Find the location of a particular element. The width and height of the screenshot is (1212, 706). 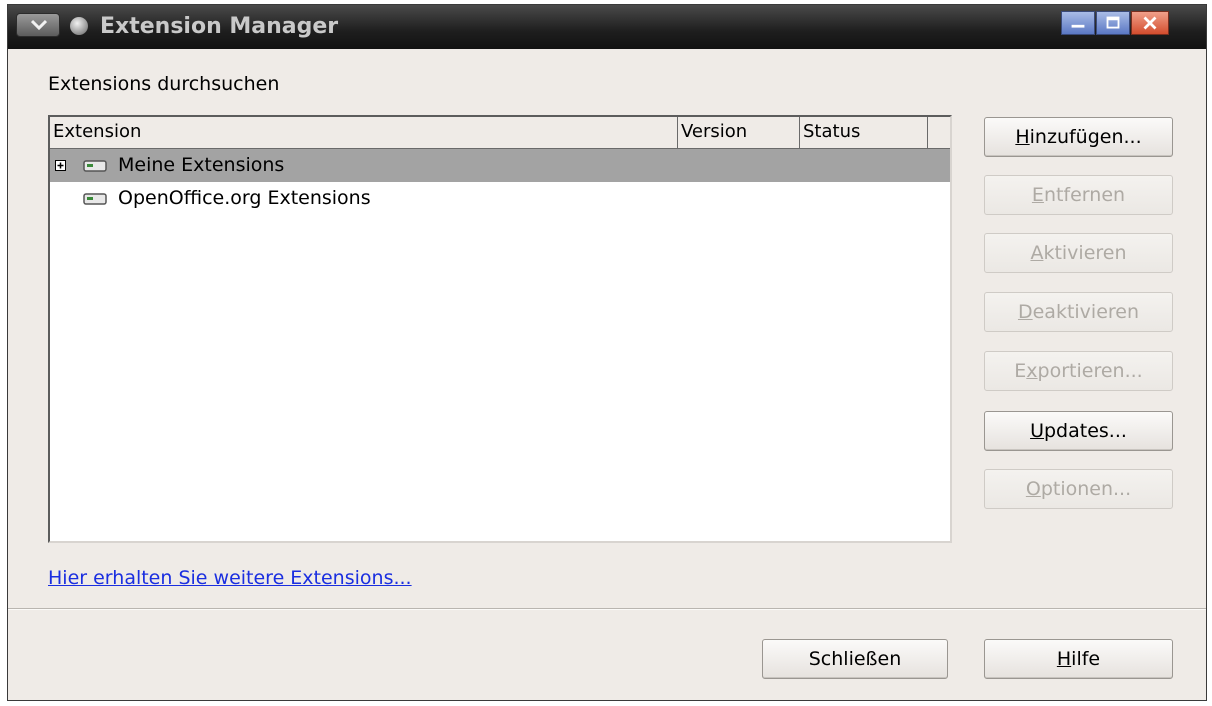

column-header-extension: Extension is located at coordinates (364, 133).